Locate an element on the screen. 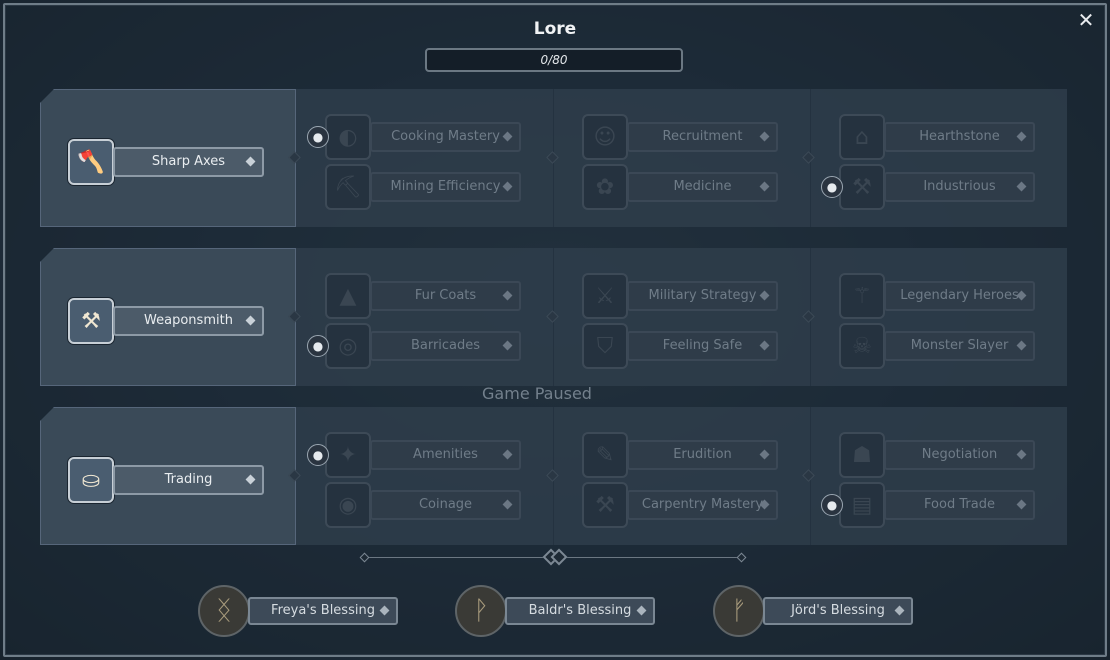  blessing-label-bar: Baldr's Blessing is located at coordinates (580, 611).